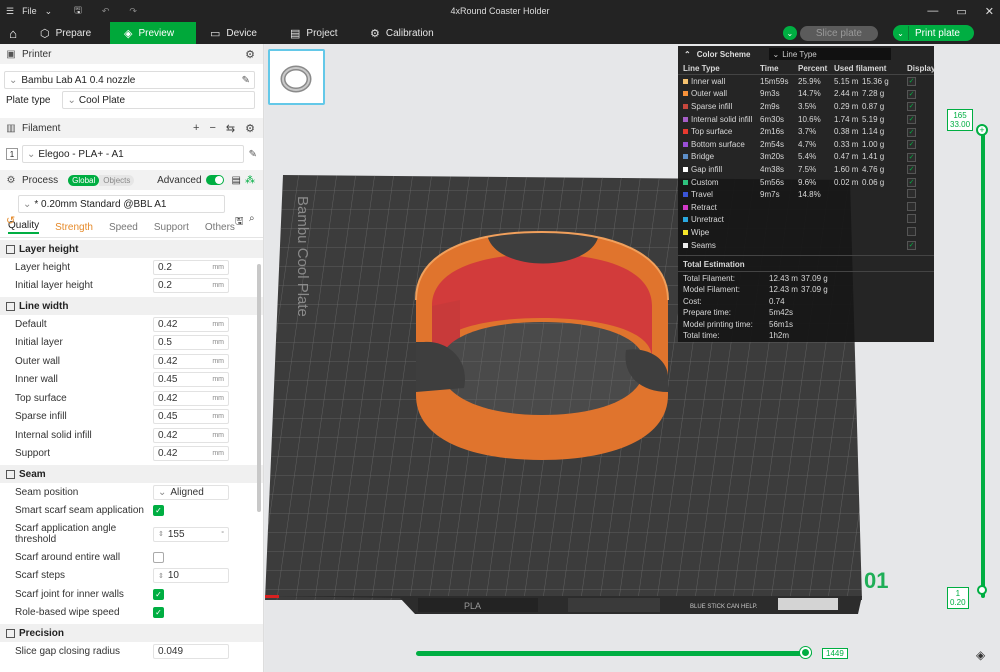 This screenshot has width=1000, height=672. What do you see at coordinates (961, 11) in the screenshot?
I see `maximize-icon: ▭` at bounding box center [961, 11].